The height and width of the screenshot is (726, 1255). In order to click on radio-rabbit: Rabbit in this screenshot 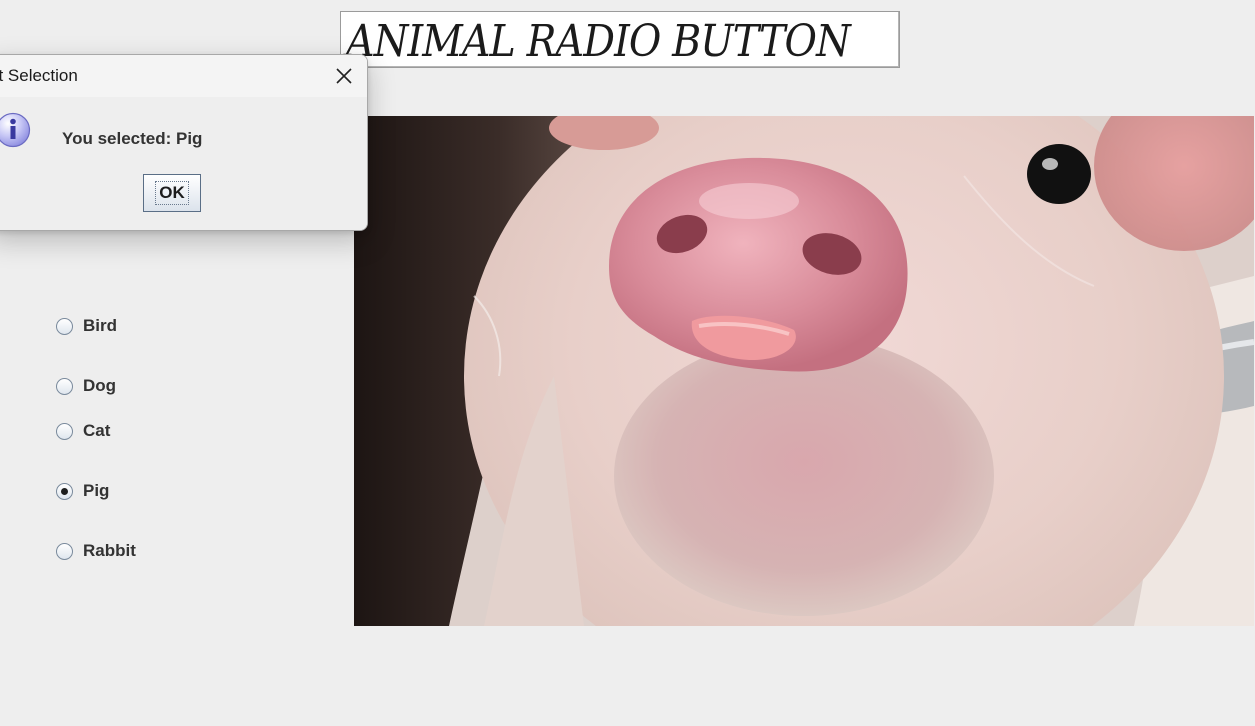, I will do `click(96, 551)`.